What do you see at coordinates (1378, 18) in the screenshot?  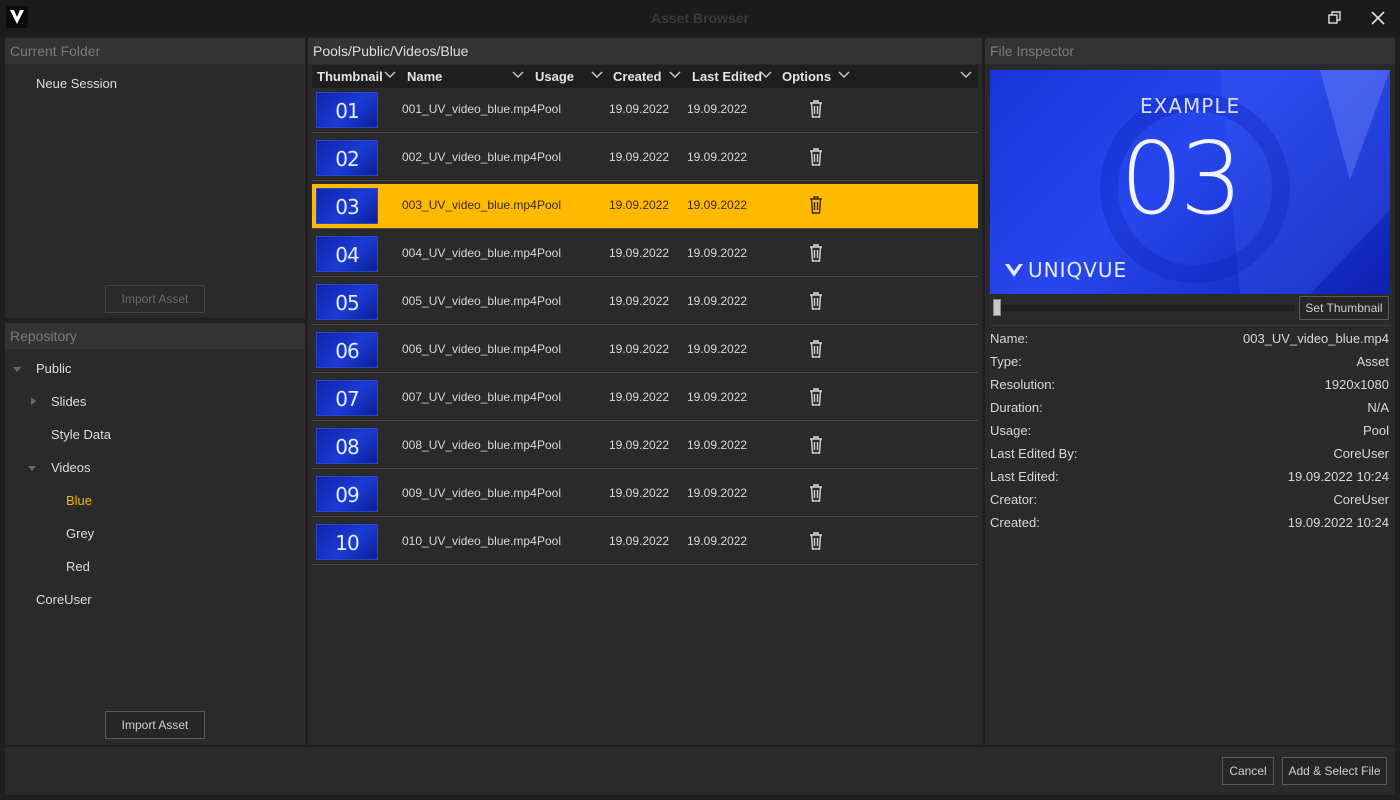 I see `close-icon` at bounding box center [1378, 18].